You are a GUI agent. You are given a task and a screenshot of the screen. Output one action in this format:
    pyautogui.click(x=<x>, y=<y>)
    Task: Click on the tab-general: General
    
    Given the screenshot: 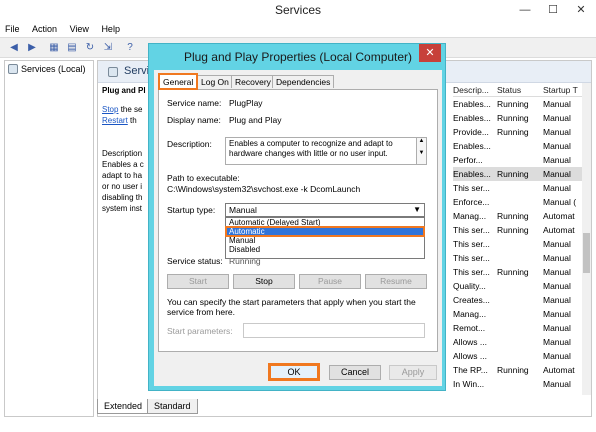 What is the action you would take?
    pyautogui.click(x=178, y=81)
    